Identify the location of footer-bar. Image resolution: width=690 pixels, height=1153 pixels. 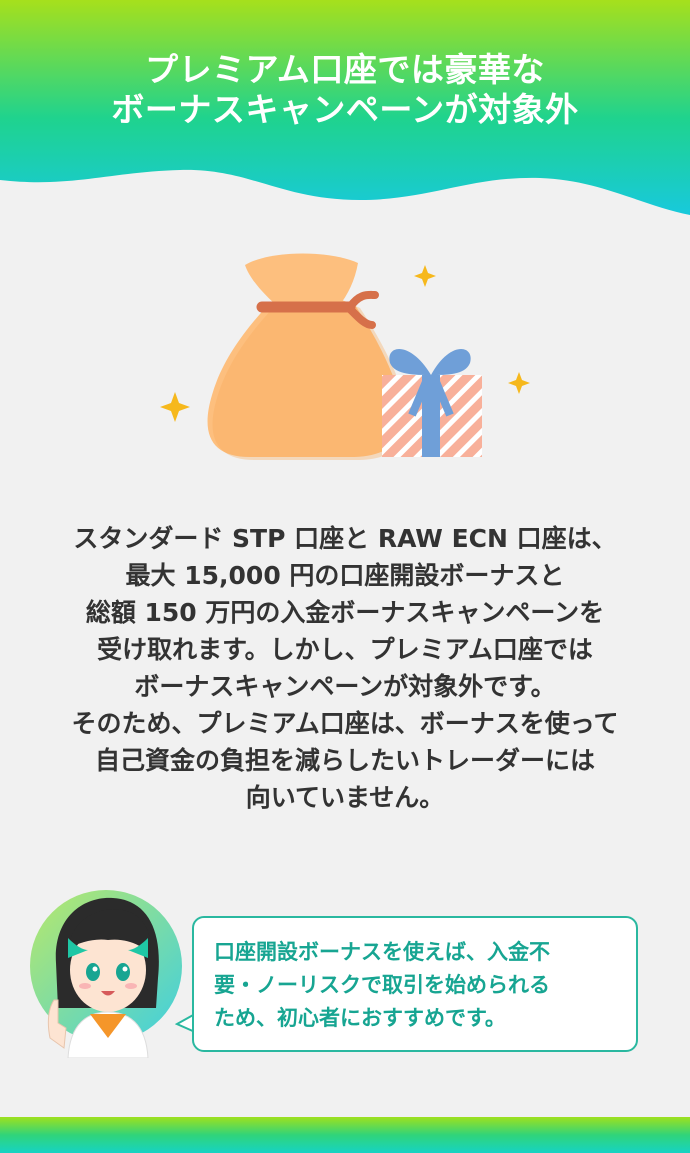
(345, 1135).